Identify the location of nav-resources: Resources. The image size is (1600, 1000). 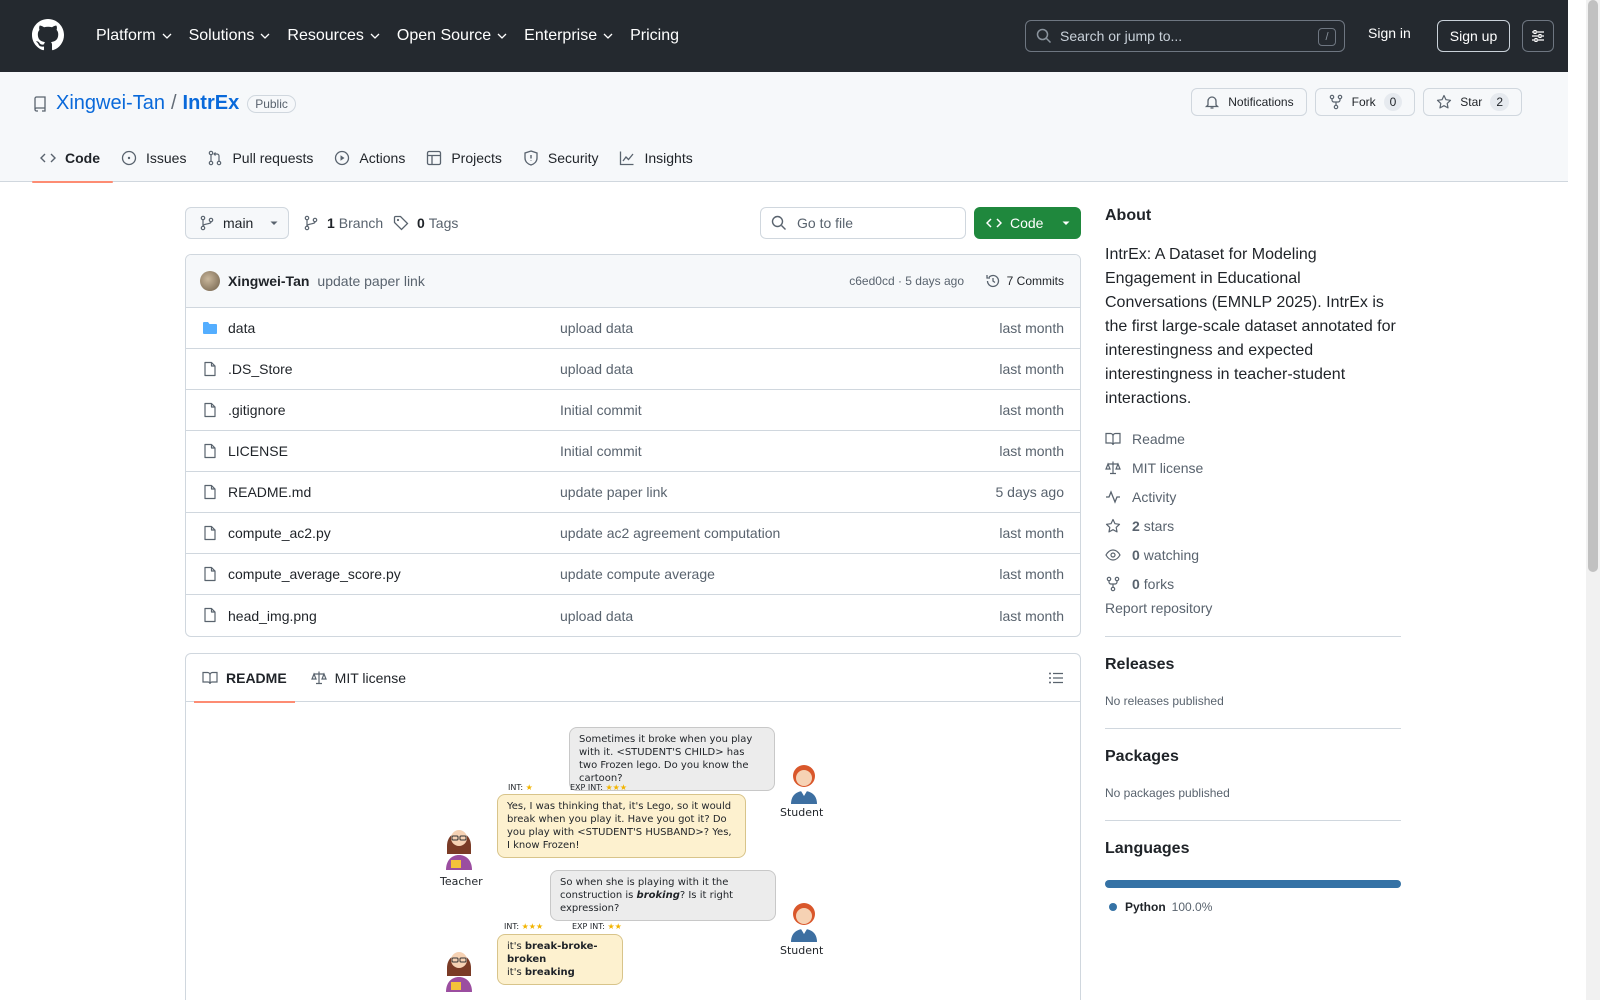
(333, 36).